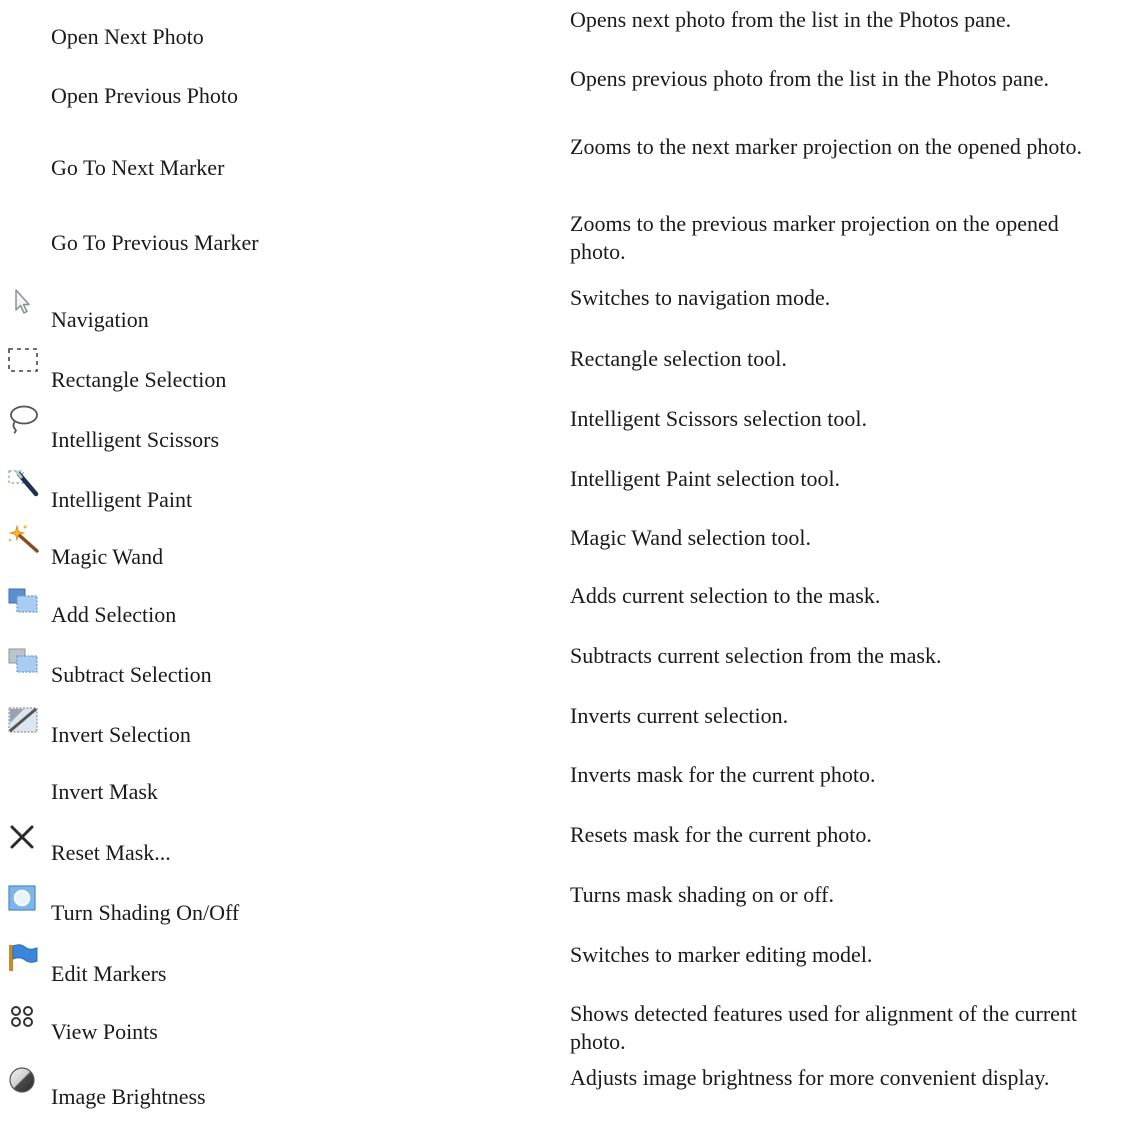 The width and height of the screenshot is (1125, 1129). Describe the element at coordinates (24, 660) in the screenshot. I see `subtract-selection-icon` at that location.